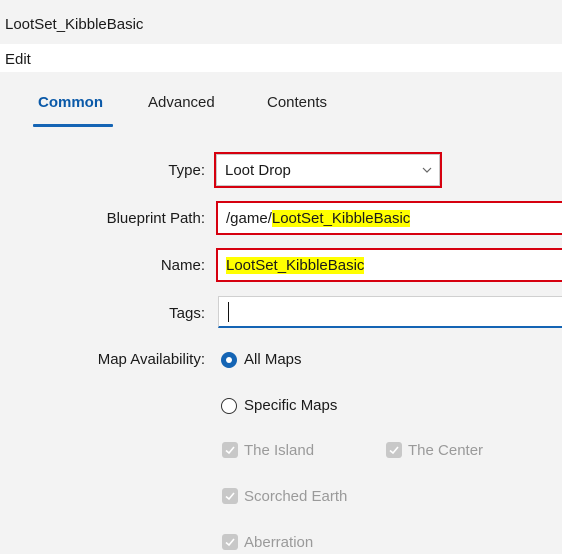 The height and width of the screenshot is (554, 562). I want to click on tab-bar: Common Advanced Contents, so click(281, 102).